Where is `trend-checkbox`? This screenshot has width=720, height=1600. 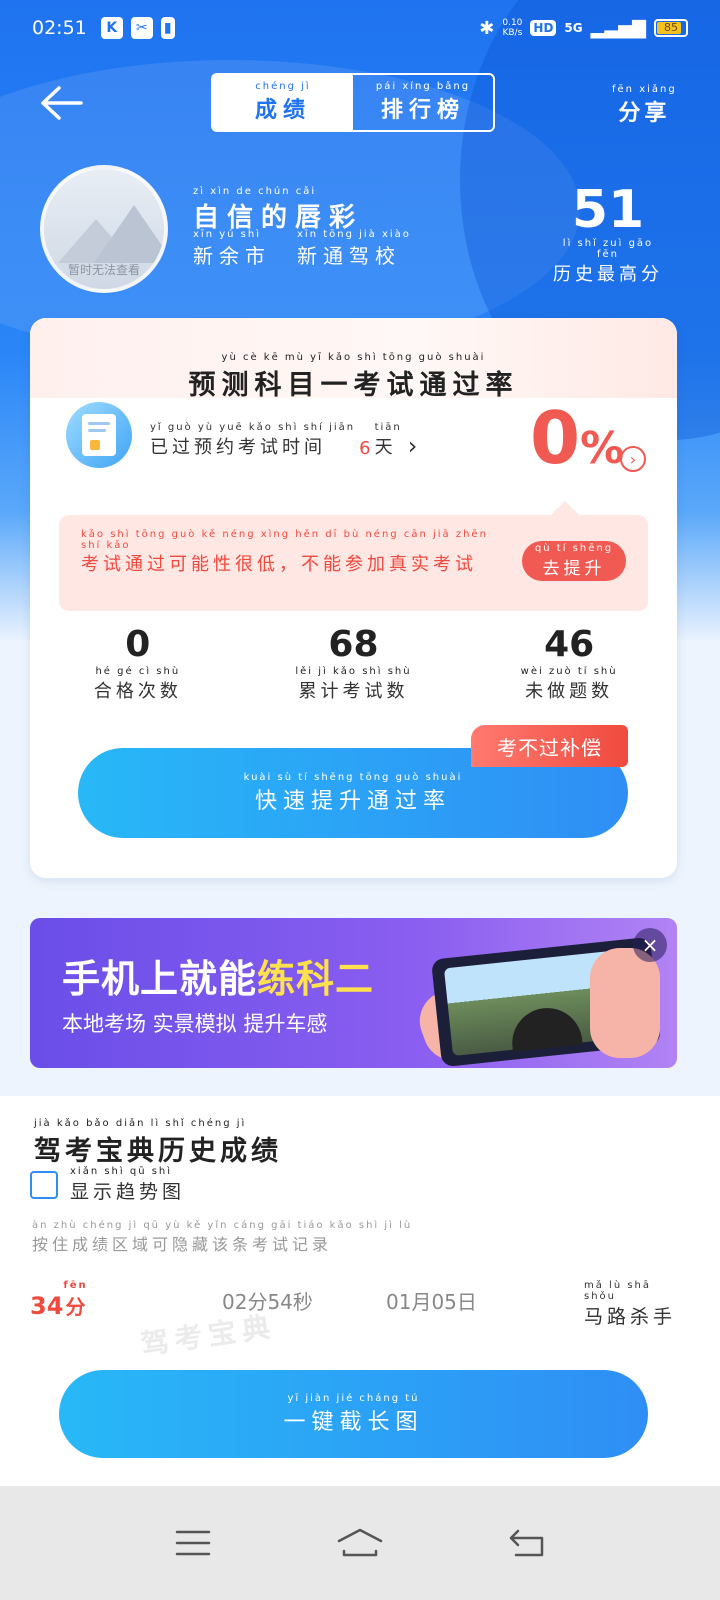 trend-checkbox is located at coordinates (44, 1185).